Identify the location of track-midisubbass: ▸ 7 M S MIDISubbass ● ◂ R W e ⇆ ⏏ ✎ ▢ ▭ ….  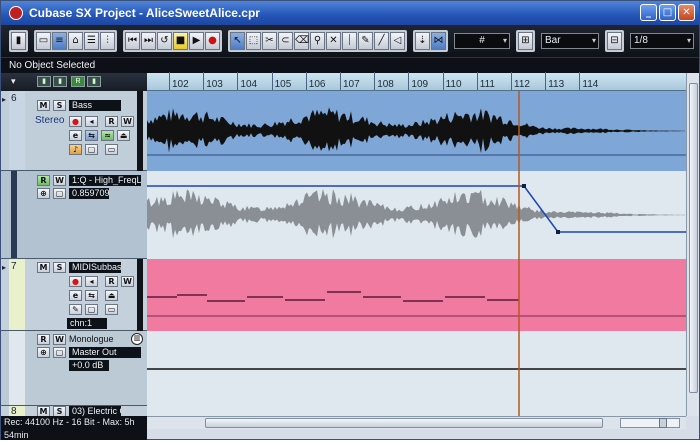
(74, 295).